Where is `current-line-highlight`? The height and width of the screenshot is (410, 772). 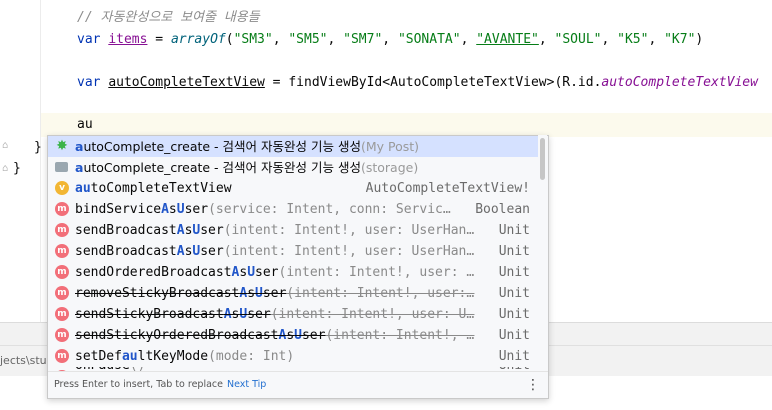
current-line-highlight is located at coordinates (406, 125).